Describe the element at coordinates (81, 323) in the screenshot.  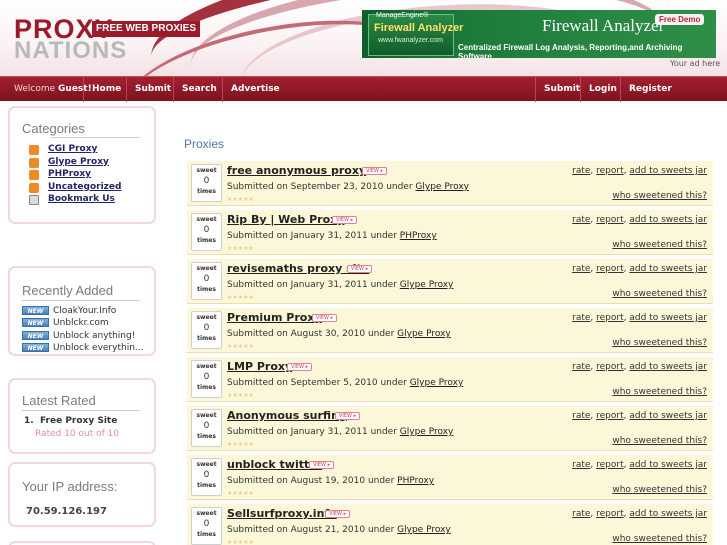
I see `recent-item-link: Unblckr.com` at that location.